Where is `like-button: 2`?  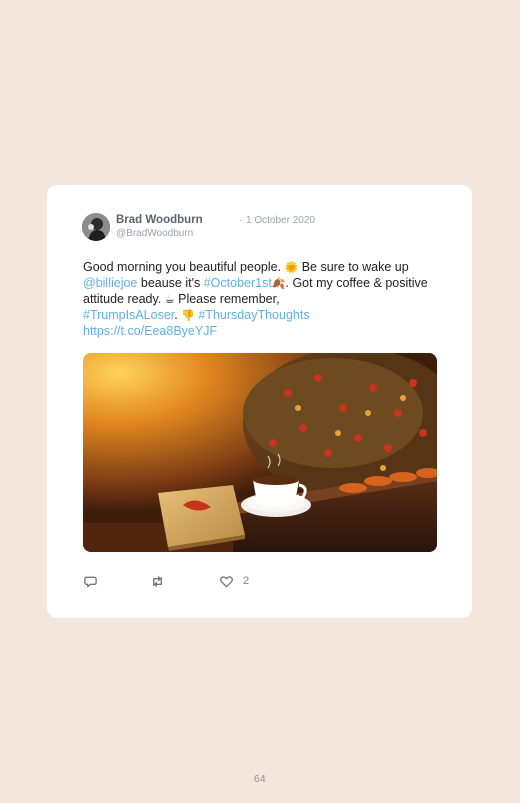 like-button: 2 is located at coordinates (234, 581).